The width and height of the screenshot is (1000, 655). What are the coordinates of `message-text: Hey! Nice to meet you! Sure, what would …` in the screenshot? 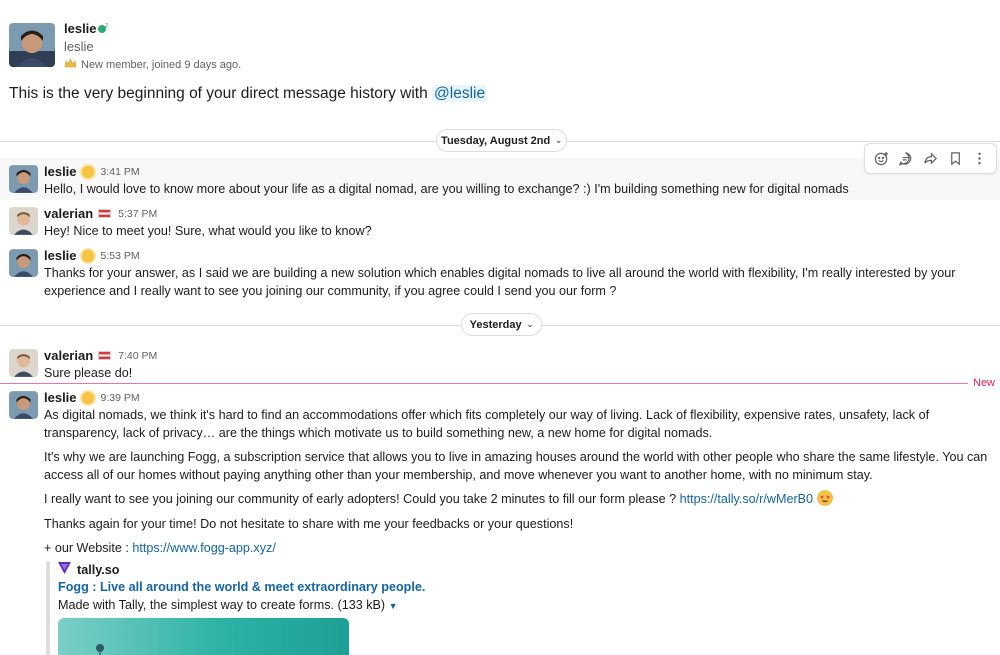 It's located at (208, 231).